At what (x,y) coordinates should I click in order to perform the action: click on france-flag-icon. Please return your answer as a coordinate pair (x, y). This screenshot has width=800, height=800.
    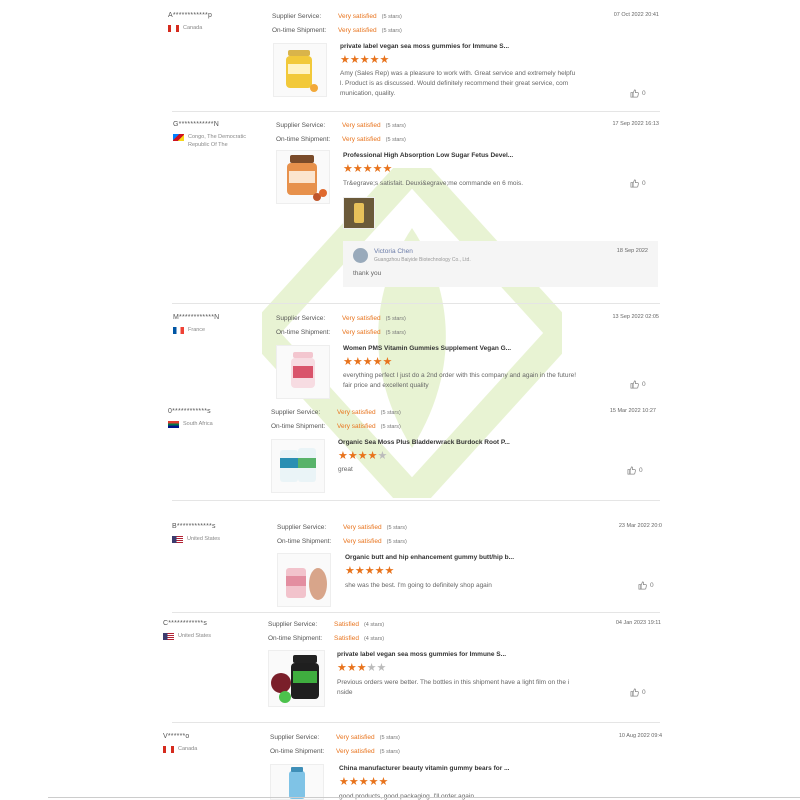
    Looking at the image, I should click on (178, 330).